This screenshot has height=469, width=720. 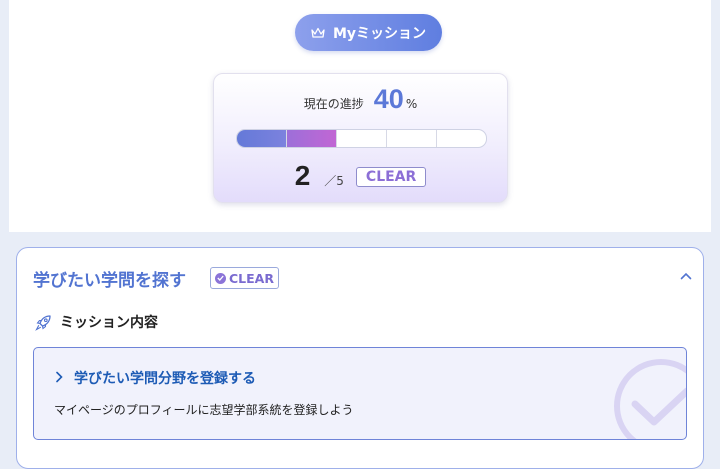 What do you see at coordinates (220, 278) in the screenshot?
I see `check-circle-icon` at bounding box center [220, 278].